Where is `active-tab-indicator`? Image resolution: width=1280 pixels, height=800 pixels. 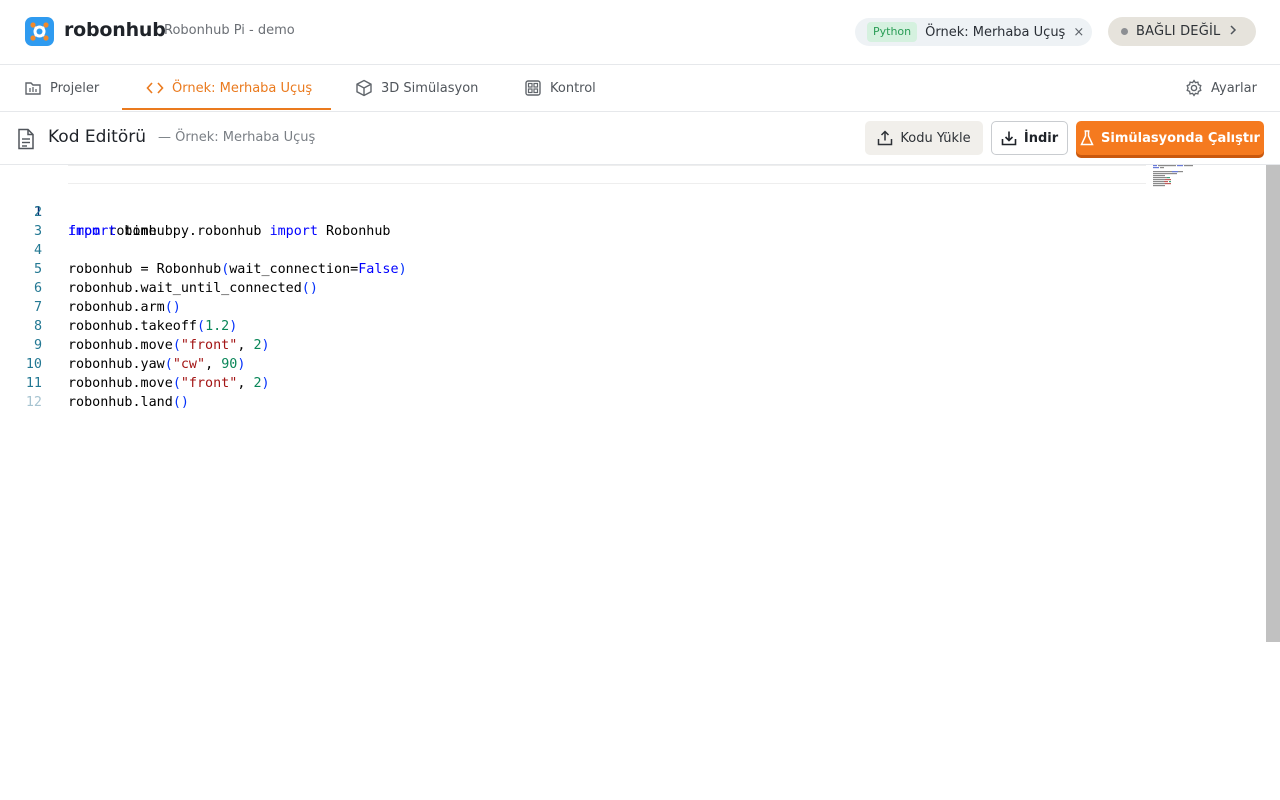 active-tab-indicator is located at coordinates (226, 109).